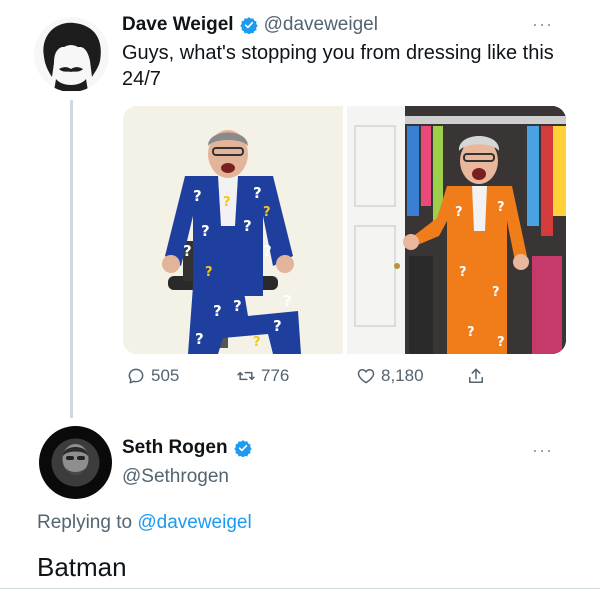  What do you see at coordinates (85, 522) in the screenshot?
I see `replying-prefix: Replying to` at bounding box center [85, 522].